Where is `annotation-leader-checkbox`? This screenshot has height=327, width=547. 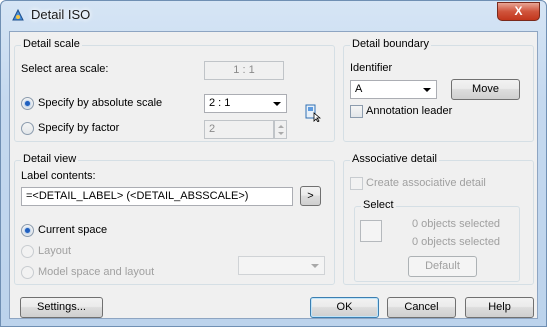 annotation-leader-checkbox is located at coordinates (356, 111).